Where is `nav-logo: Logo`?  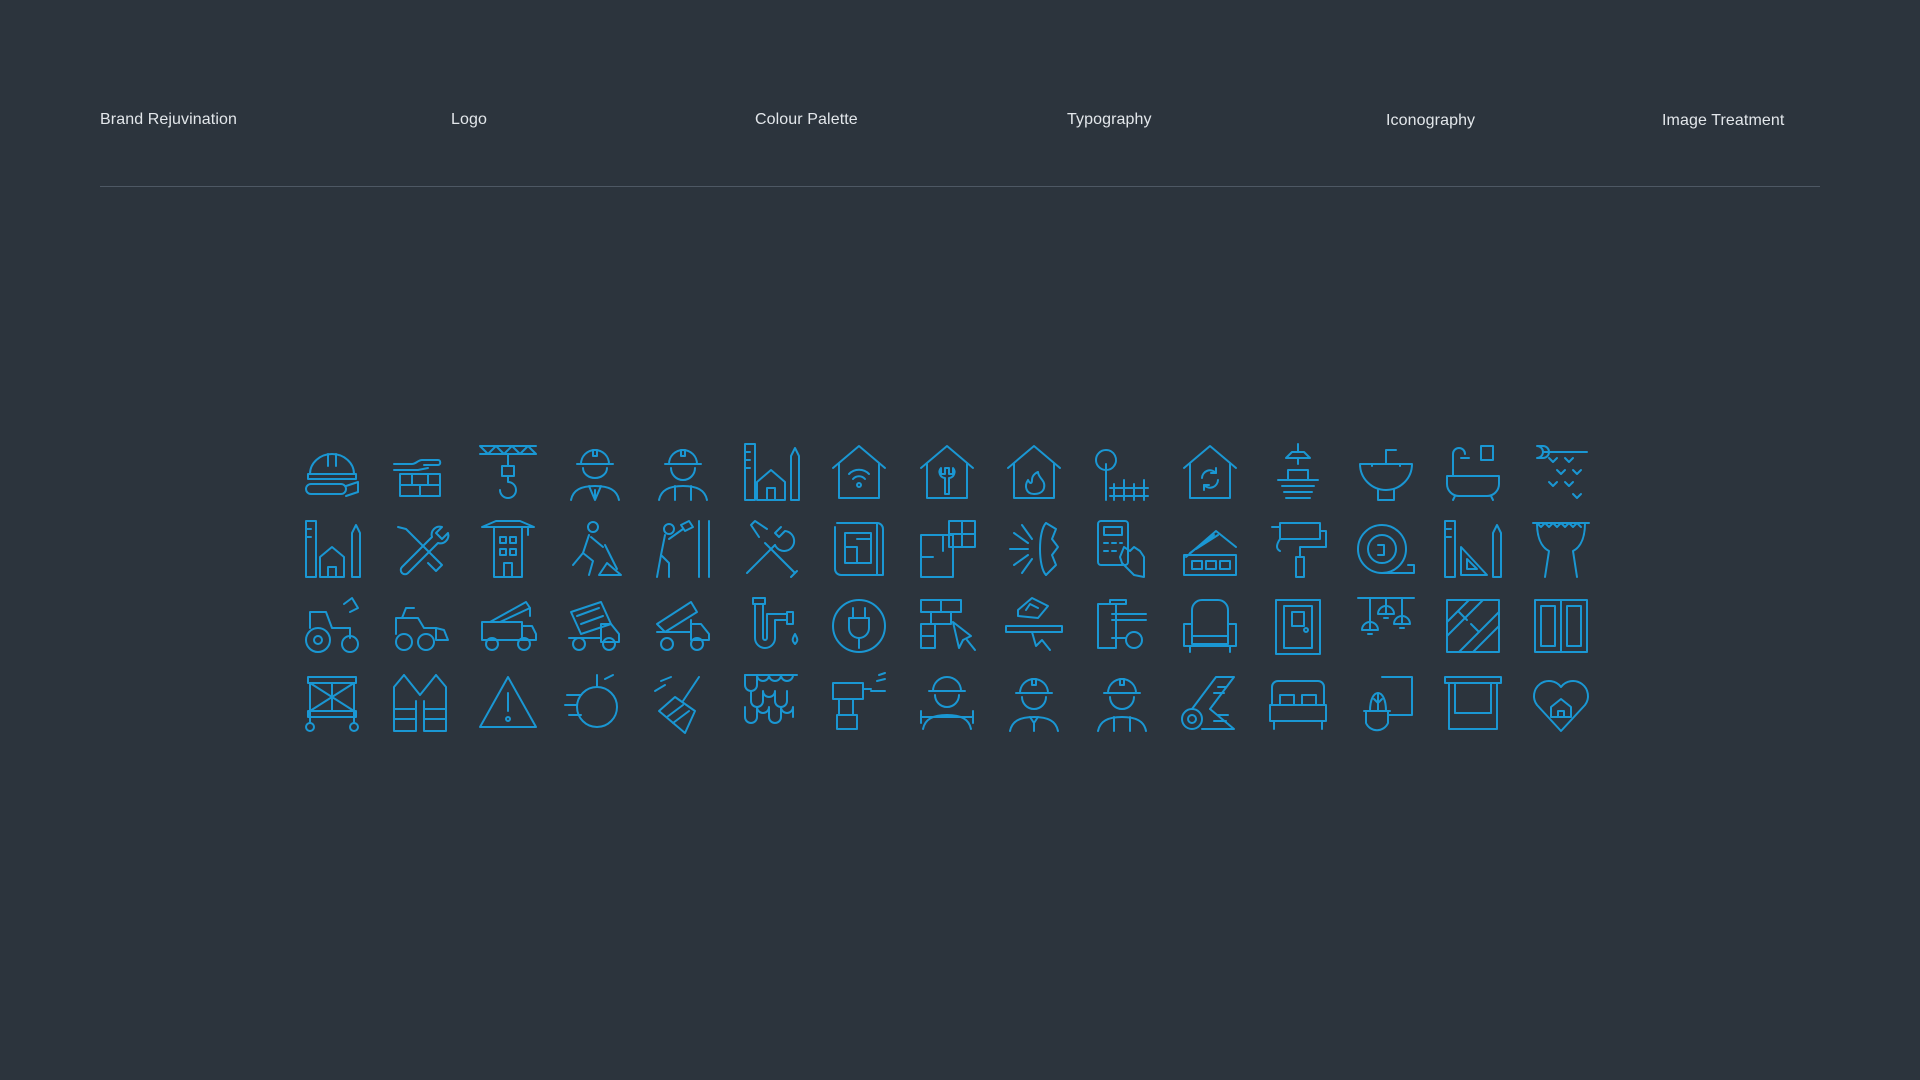
nav-logo: Logo is located at coordinates (469, 120).